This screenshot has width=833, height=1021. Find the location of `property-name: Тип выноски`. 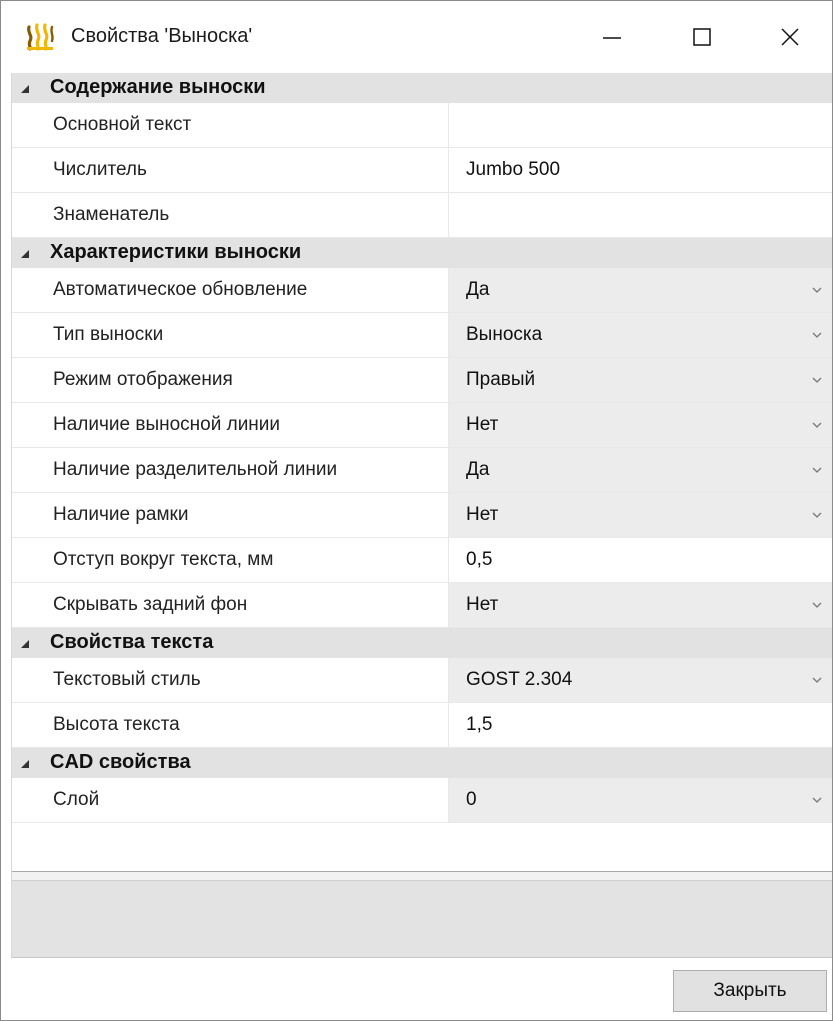

property-name: Тип выноски is located at coordinates (108, 334).